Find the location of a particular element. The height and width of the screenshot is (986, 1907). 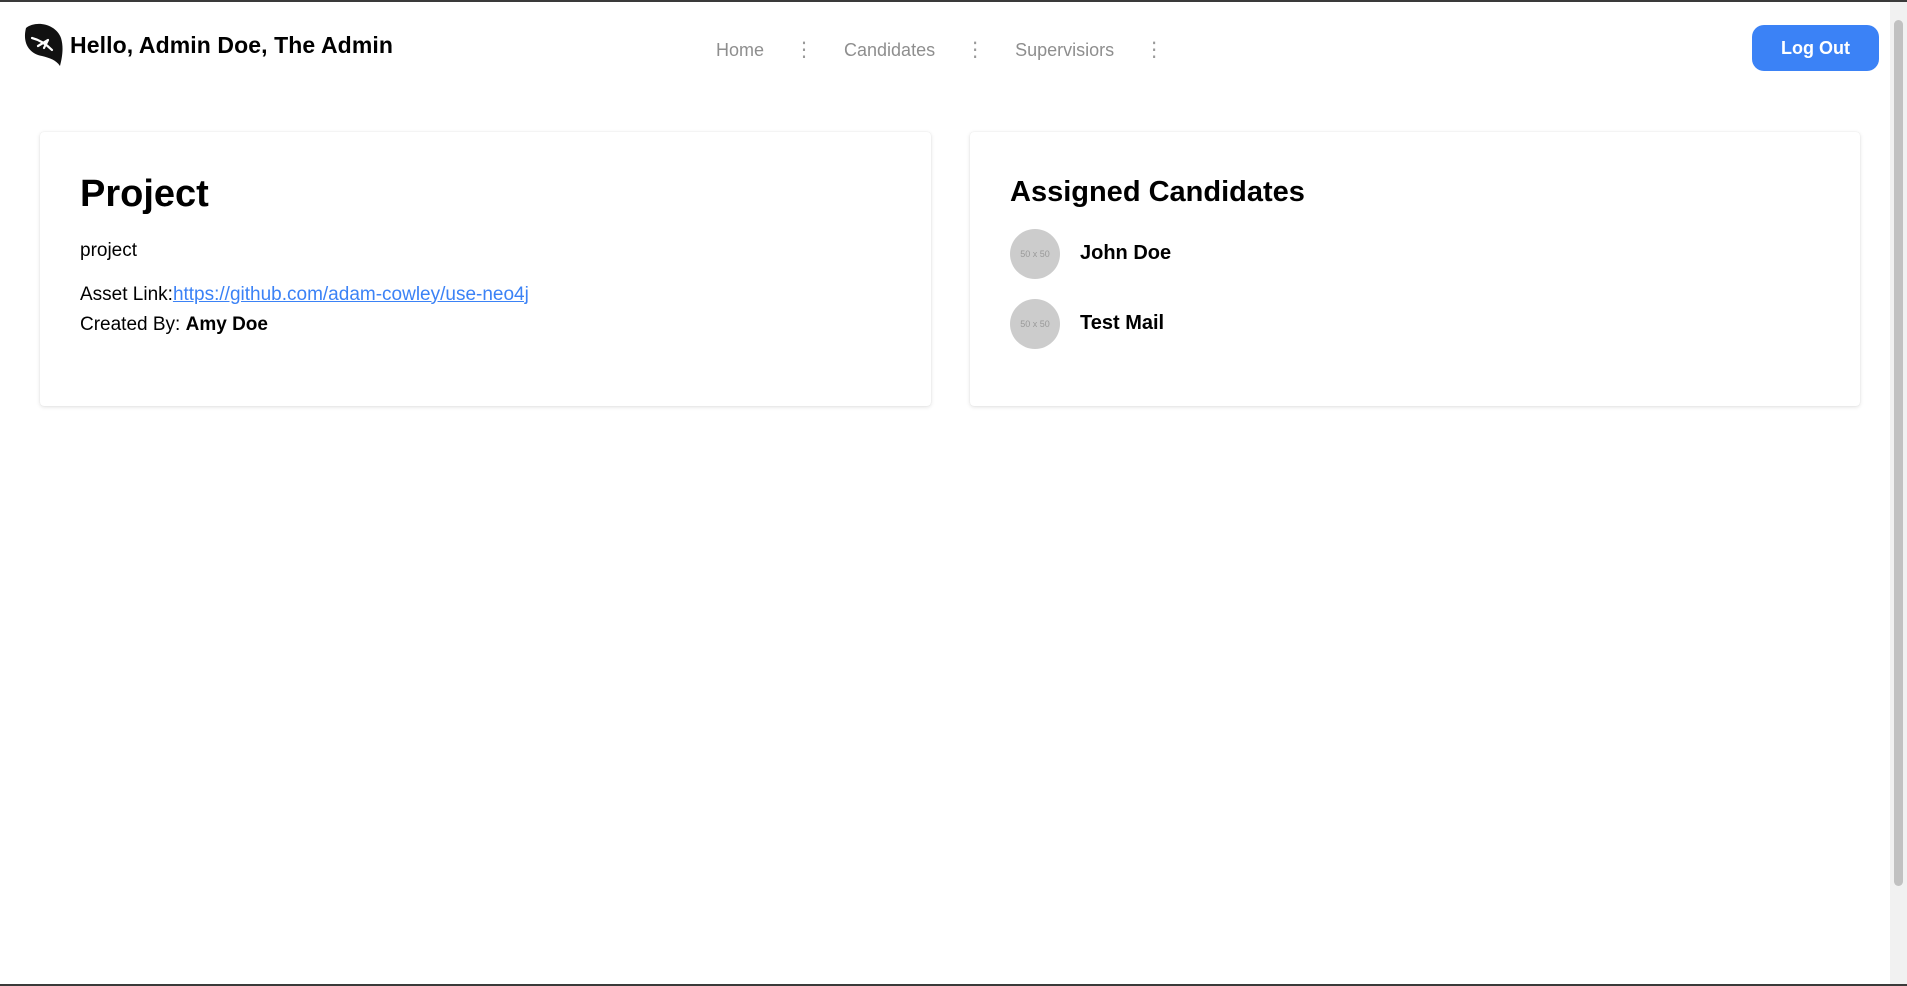

candidate-list: 50 x 50 John Doe 50 x 50 Test Mail is located at coordinates (1415, 289).